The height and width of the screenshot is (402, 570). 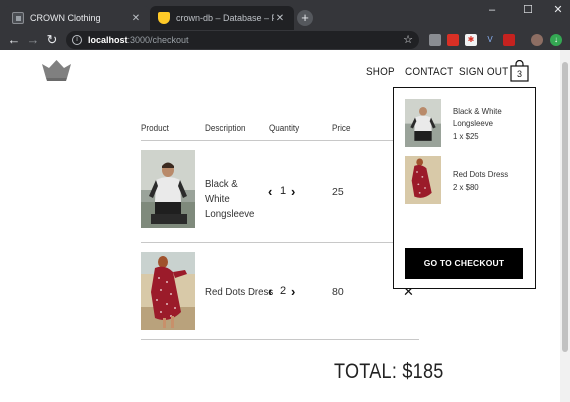 I want to click on header-product: Product, so click(x=155, y=128).